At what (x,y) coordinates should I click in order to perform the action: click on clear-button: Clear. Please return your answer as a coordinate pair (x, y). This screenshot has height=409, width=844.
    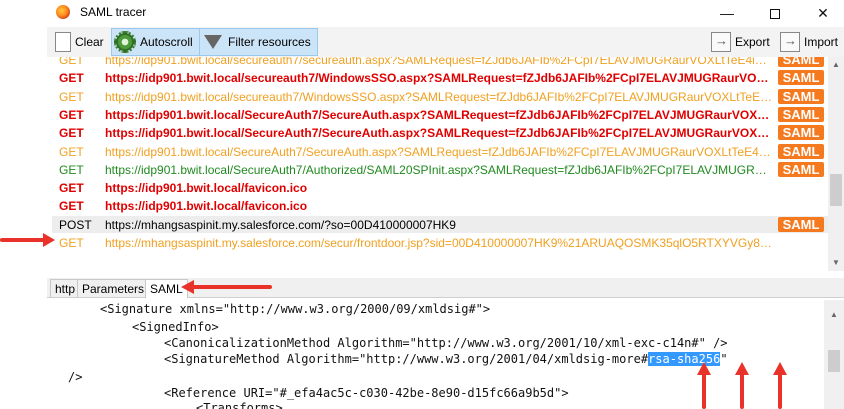
    Looking at the image, I should click on (78, 42).